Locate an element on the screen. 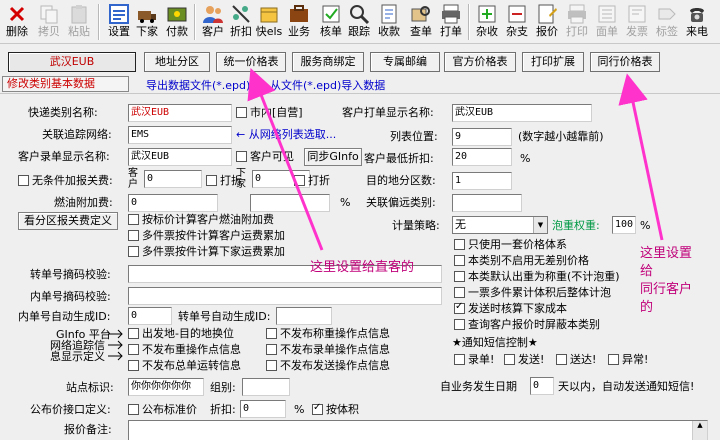 The height and width of the screenshot is (440, 720). arrow-to-unified-price is located at coordinates (285, 159).